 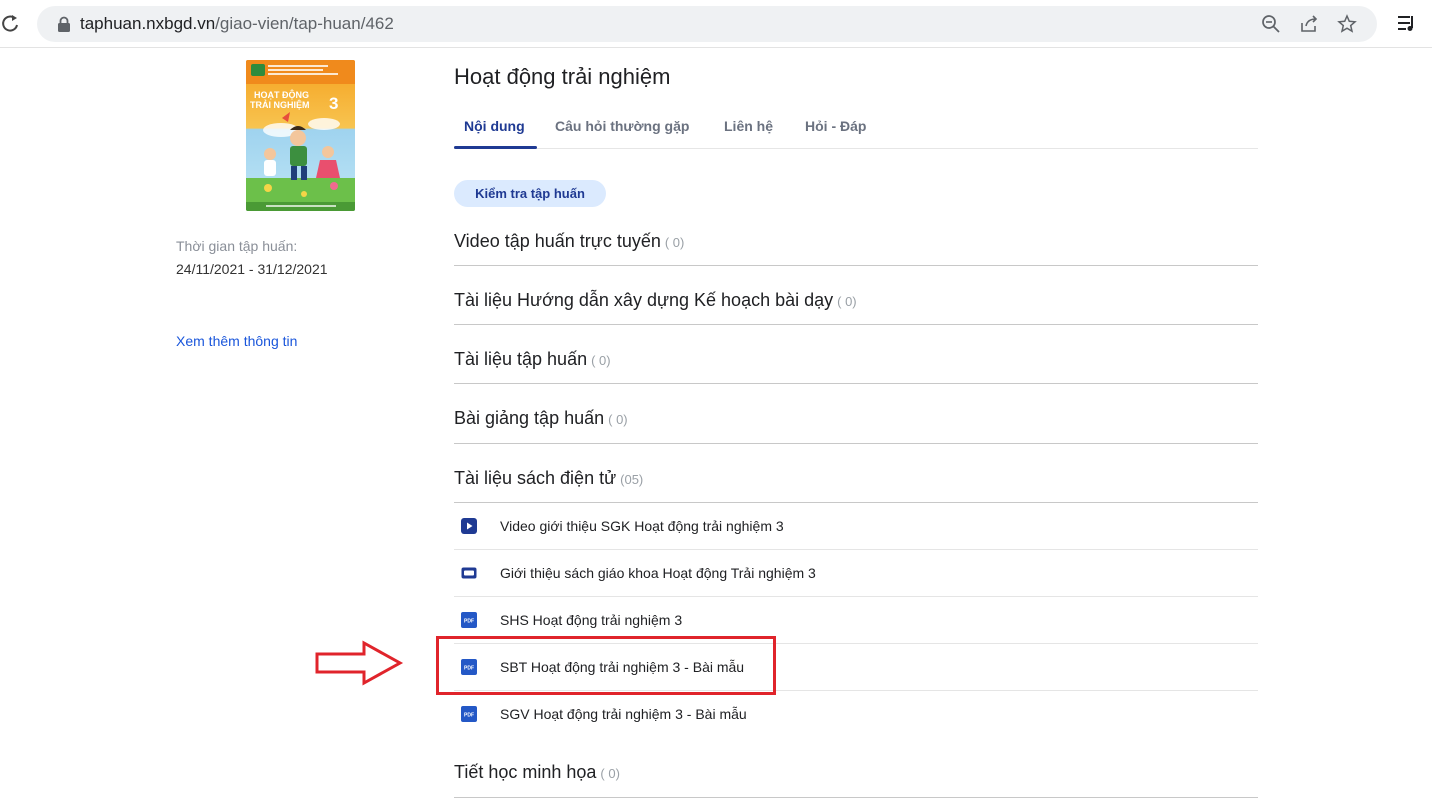 What do you see at coordinates (1309, 24) in the screenshot?
I see `share-icon` at bounding box center [1309, 24].